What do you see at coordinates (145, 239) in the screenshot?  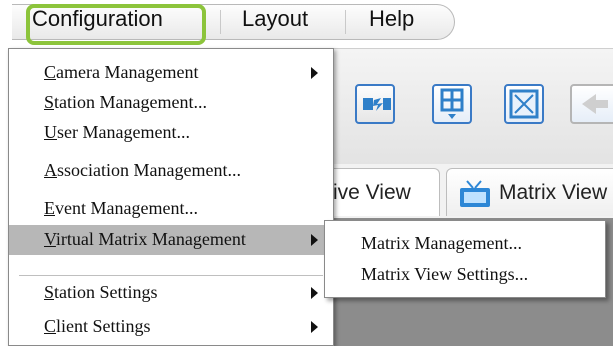 I see `menu-item-label: Virtual Matrix Management` at bounding box center [145, 239].